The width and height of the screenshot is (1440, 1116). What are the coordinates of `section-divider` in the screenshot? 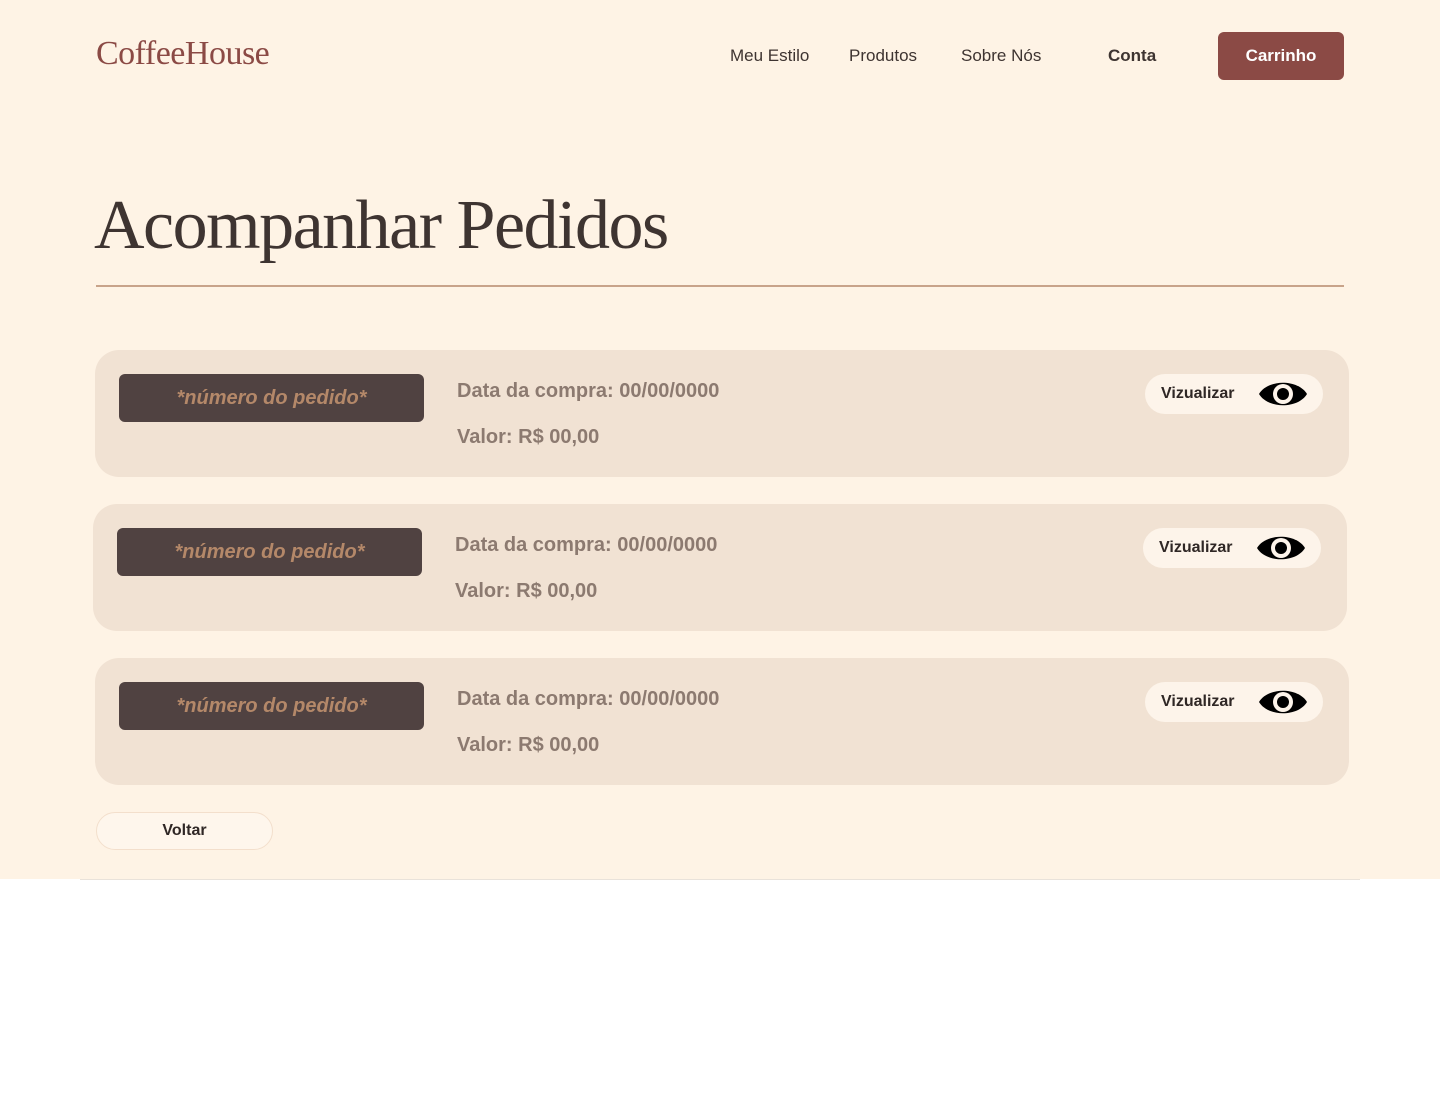 It's located at (720, 879).